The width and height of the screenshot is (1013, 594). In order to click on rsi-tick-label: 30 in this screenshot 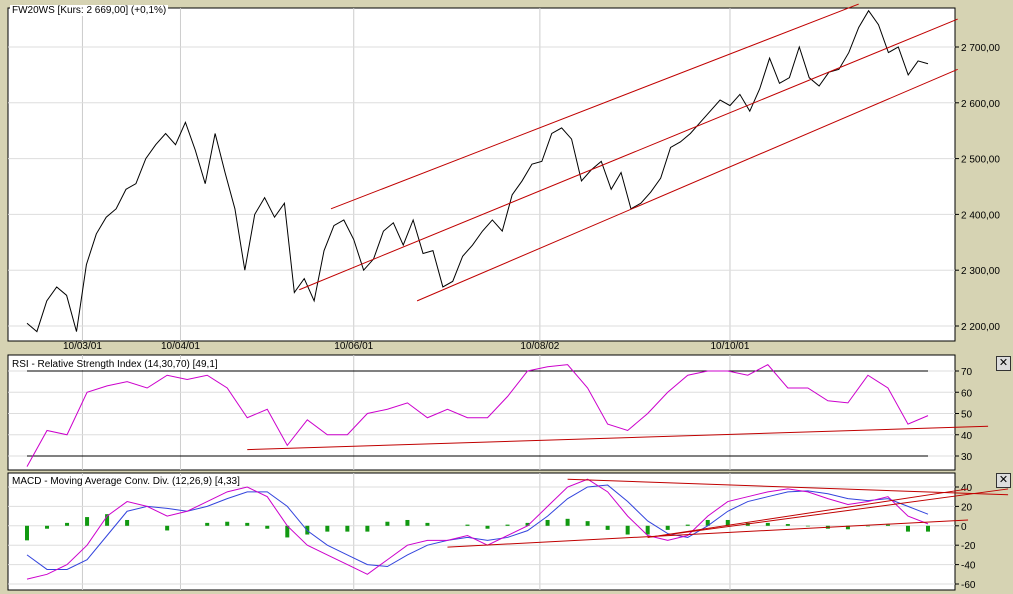, I will do `click(967, 457)`.